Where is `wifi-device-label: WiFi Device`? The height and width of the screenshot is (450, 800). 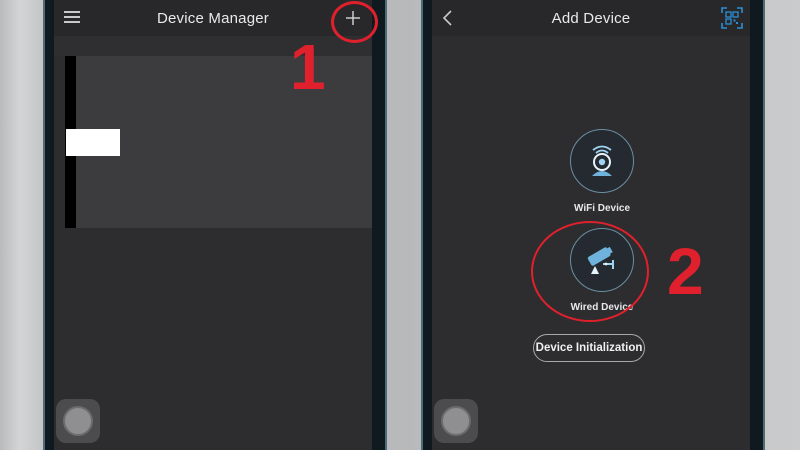
wifi-device-label: WiFi Device is located at coordinates (602, 208).